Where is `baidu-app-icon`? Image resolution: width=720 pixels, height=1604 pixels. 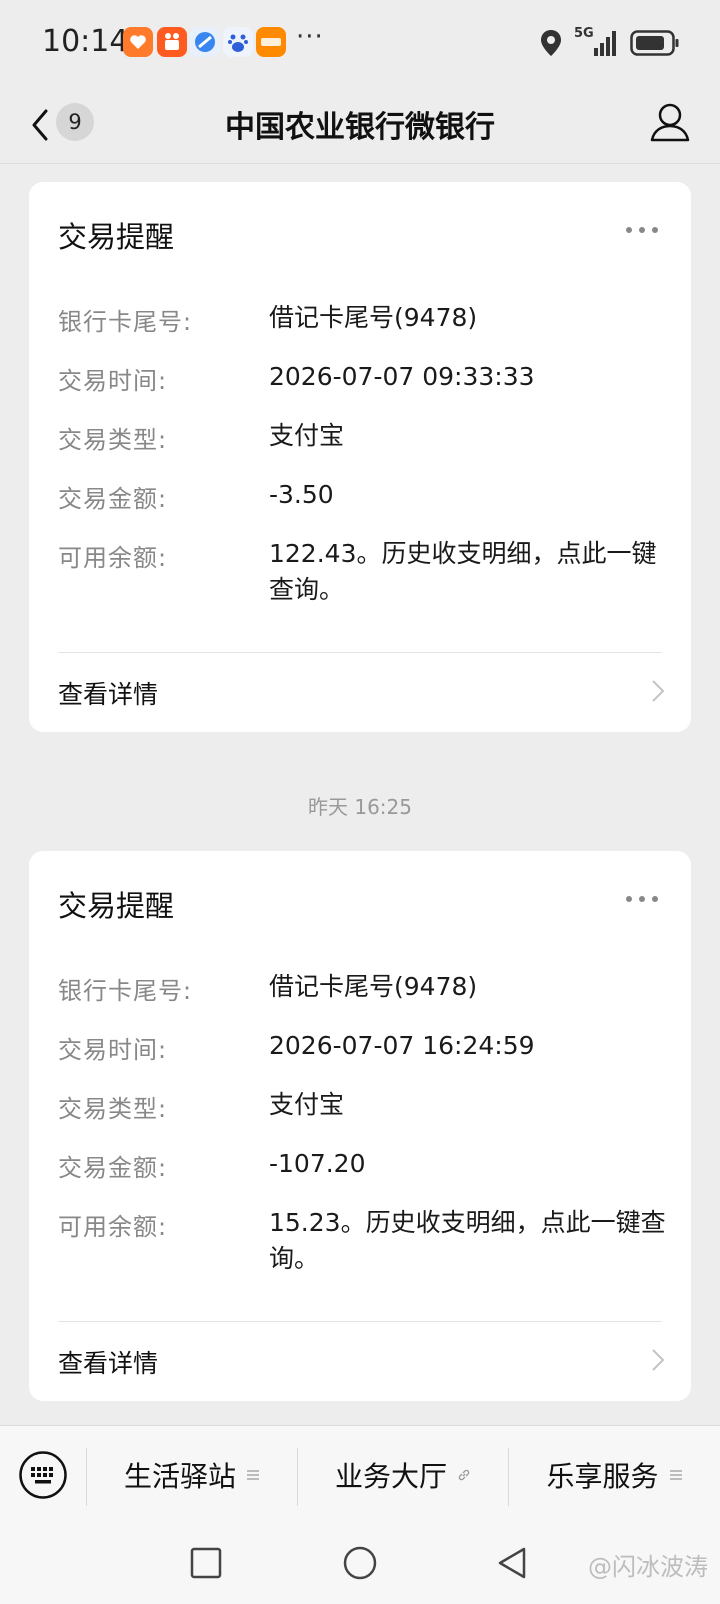
baidu-app-icon is located at coordinates (238, 42).